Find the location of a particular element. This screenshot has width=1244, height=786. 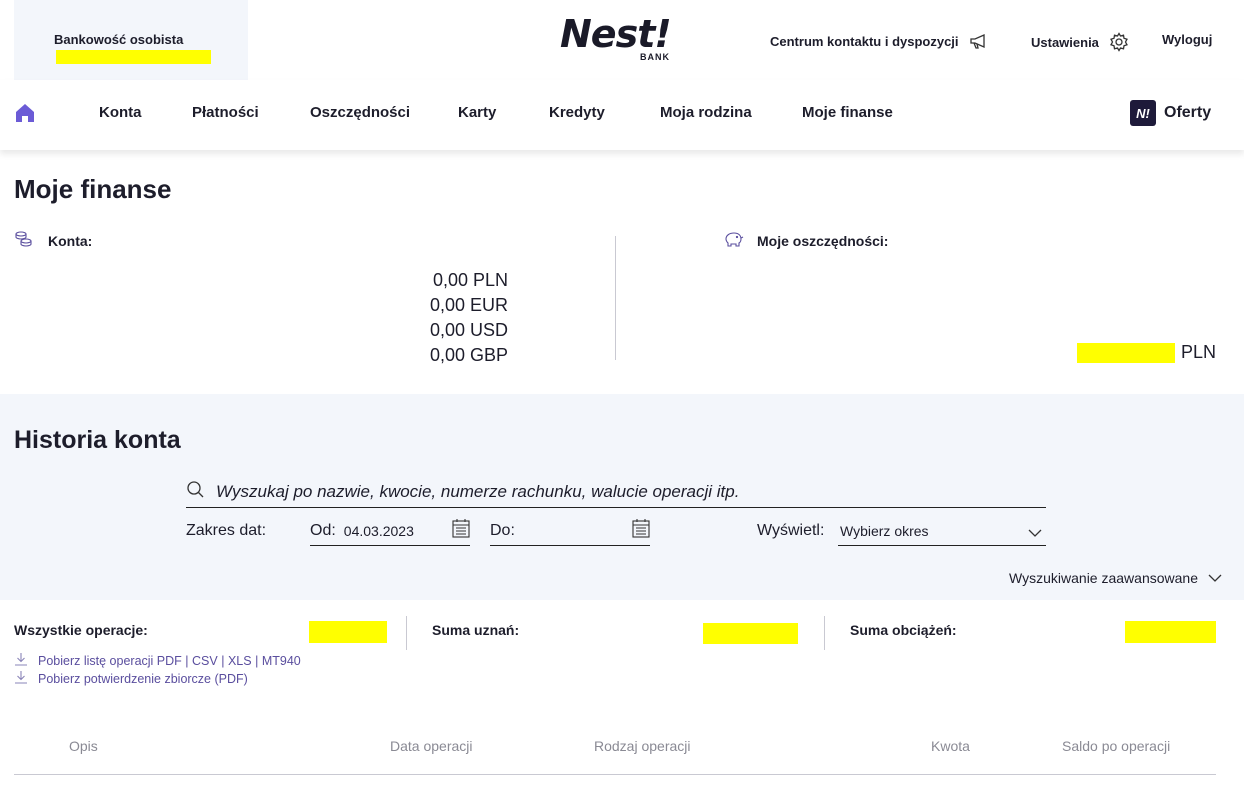

contact-center-link: Centrum kontaktu i dyspozycji is located at coordinates (879, 41).